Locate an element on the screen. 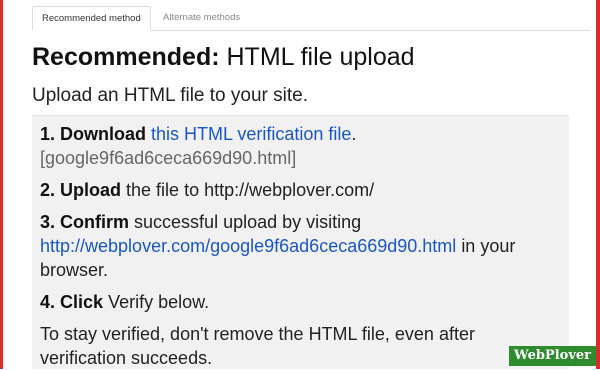  page-title: Recommended: HTML file upload is located at coordinates (223, 57).